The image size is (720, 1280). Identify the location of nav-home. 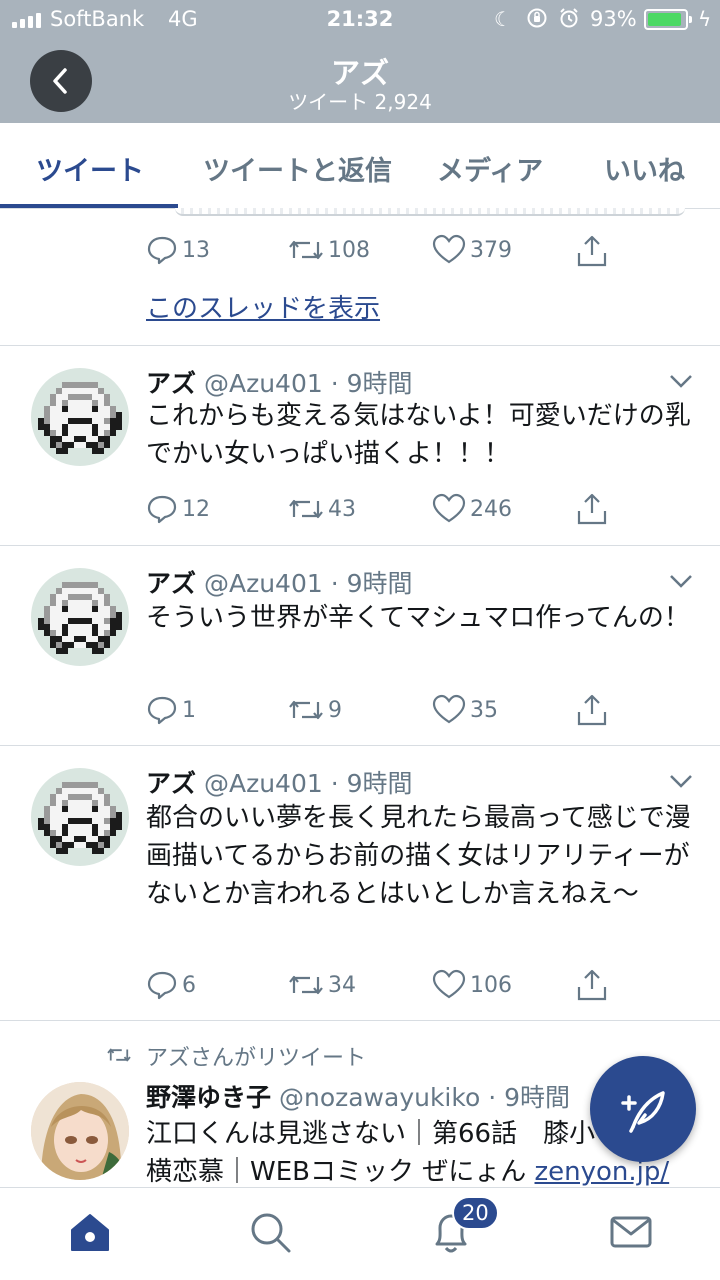
(90, 1234).